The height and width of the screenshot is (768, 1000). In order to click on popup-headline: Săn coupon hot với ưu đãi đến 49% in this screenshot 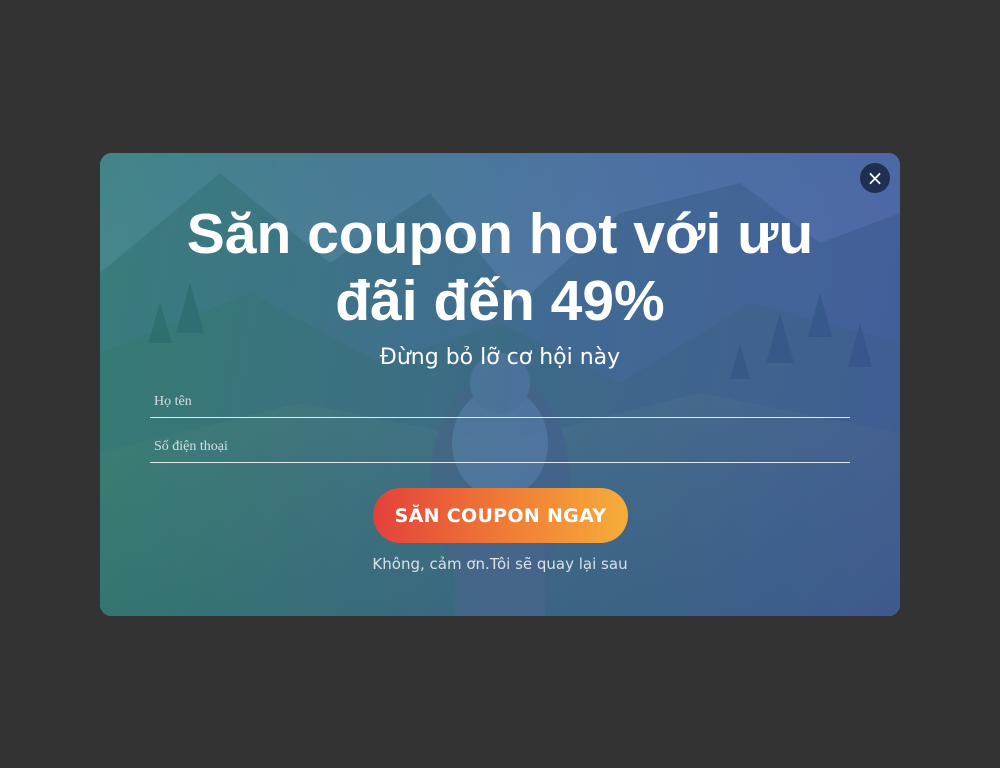, I will do `click(500, 267)`.